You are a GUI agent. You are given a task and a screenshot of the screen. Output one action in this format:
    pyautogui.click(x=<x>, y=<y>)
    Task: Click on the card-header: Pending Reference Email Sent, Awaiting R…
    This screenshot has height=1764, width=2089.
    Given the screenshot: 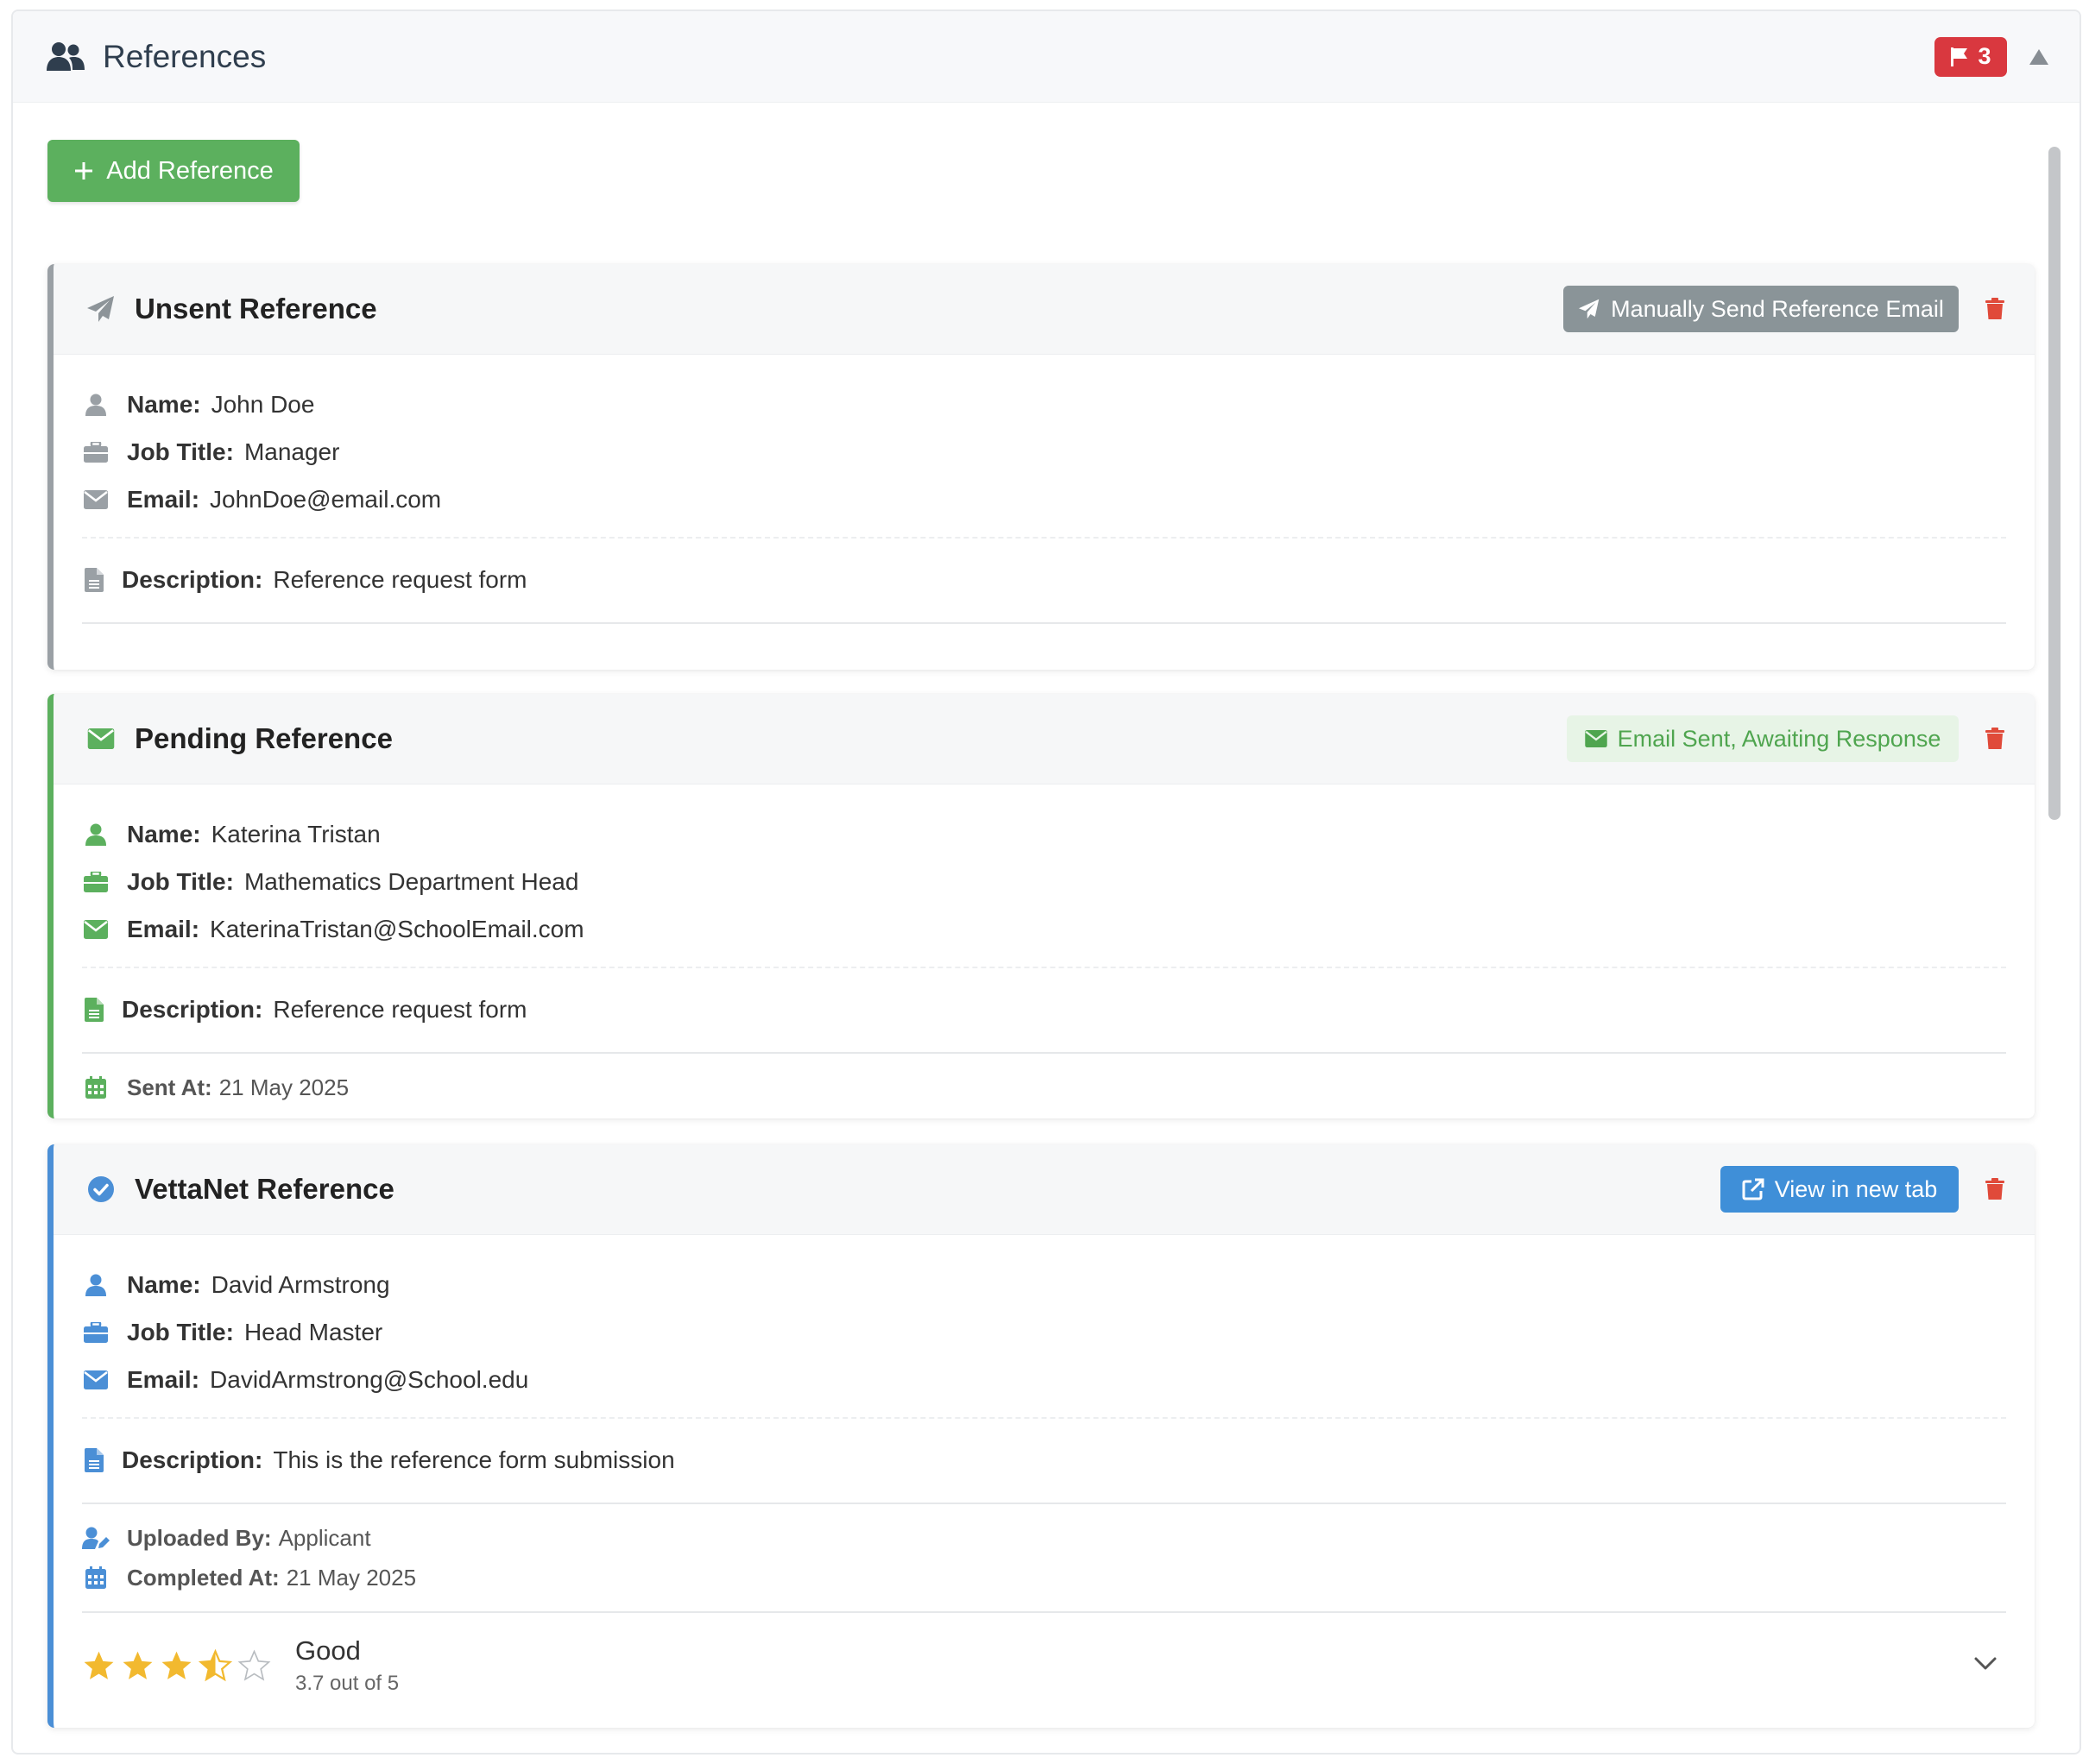 What is the action you would take?
    pyautogui.click(x=1044, y=739)
    